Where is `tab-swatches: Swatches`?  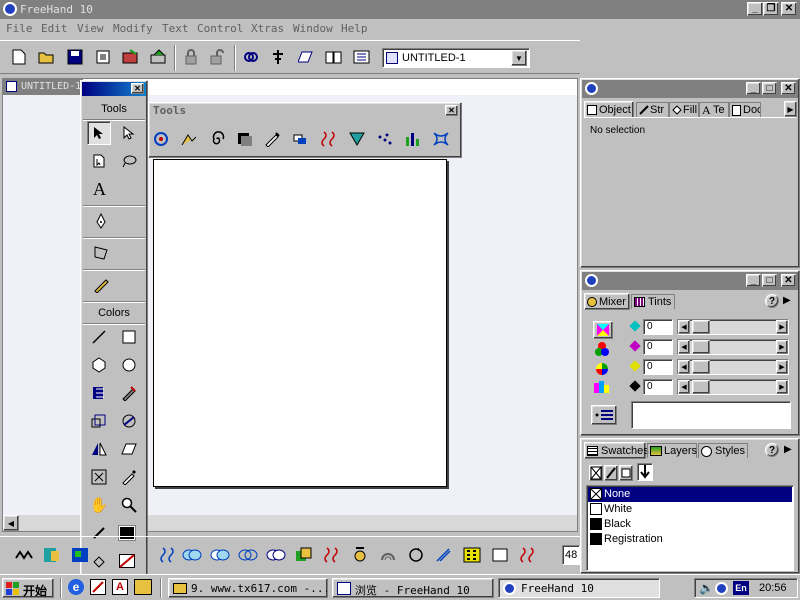
tab-swatches: Swatches is located at coordinates (616, 450).